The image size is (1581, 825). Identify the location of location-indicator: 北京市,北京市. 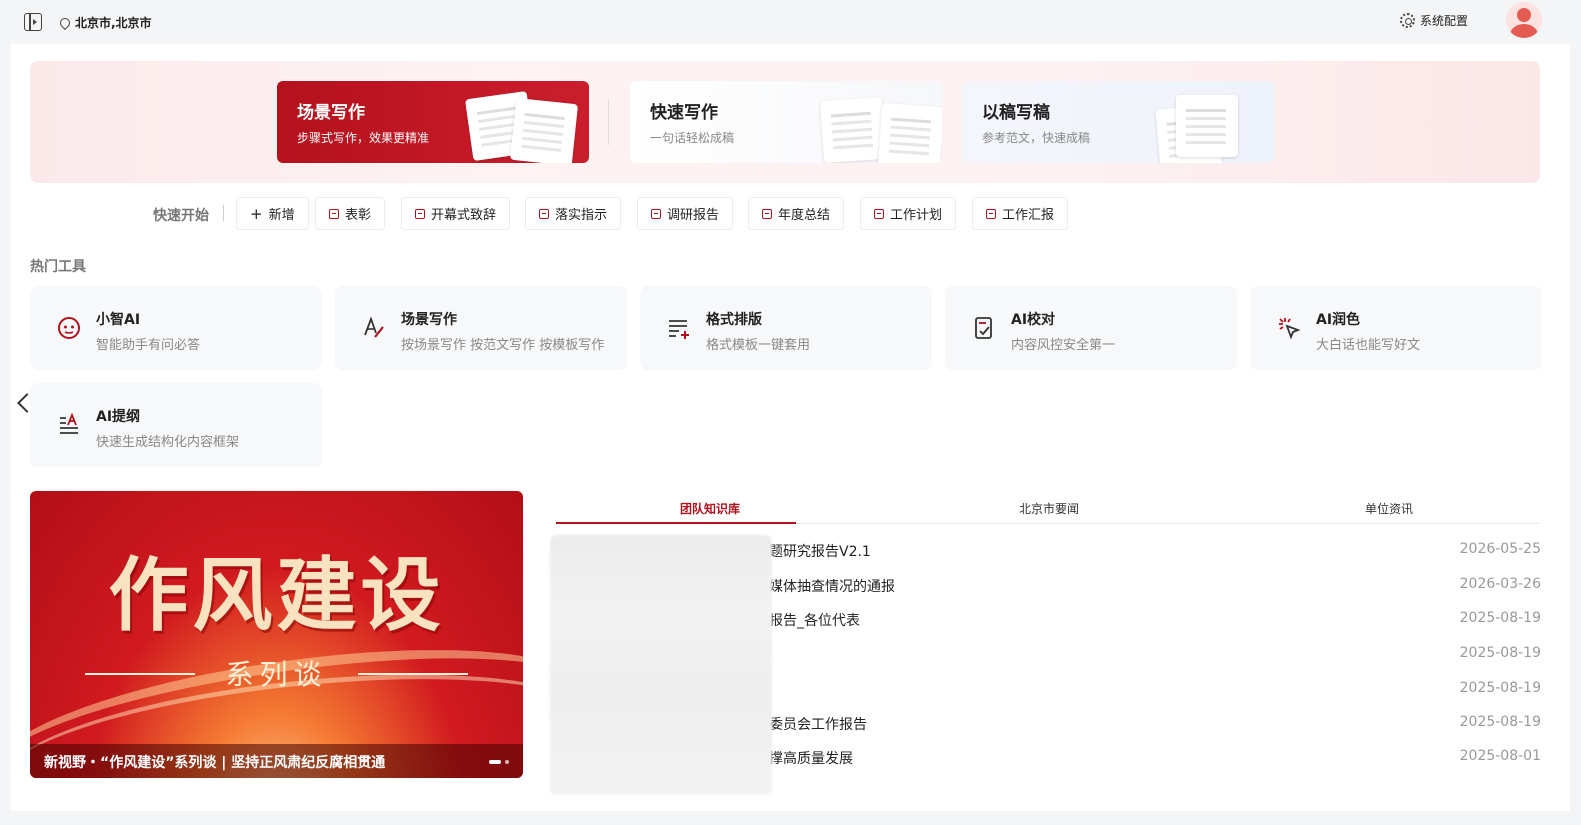
(104, 22).